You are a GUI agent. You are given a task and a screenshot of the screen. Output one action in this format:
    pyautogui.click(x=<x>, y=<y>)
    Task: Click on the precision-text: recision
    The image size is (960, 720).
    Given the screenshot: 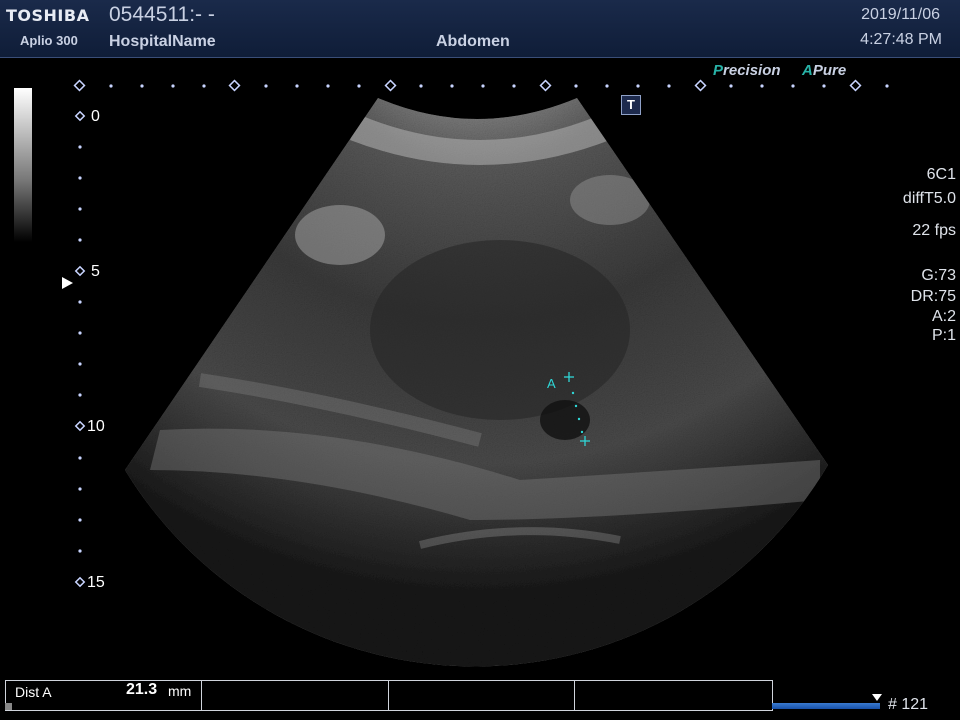 What is the action you would take?
    pyautogui.click(x=752, y=70)
    